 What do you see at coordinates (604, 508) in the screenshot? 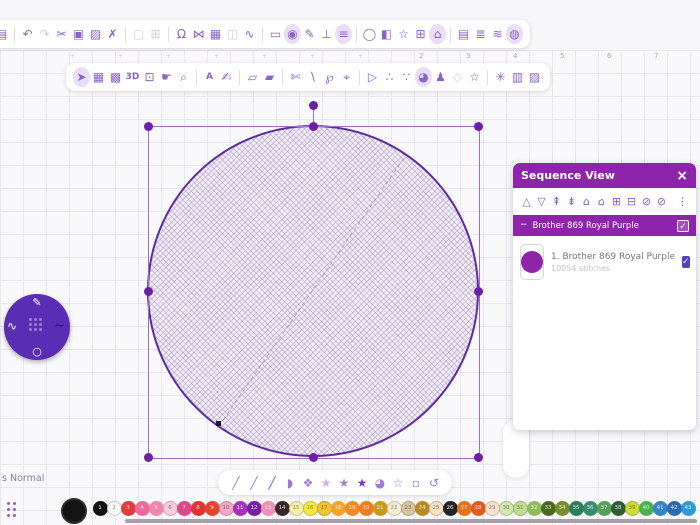
I see `palette-color-37: 37` at bounding box center [604, 508].